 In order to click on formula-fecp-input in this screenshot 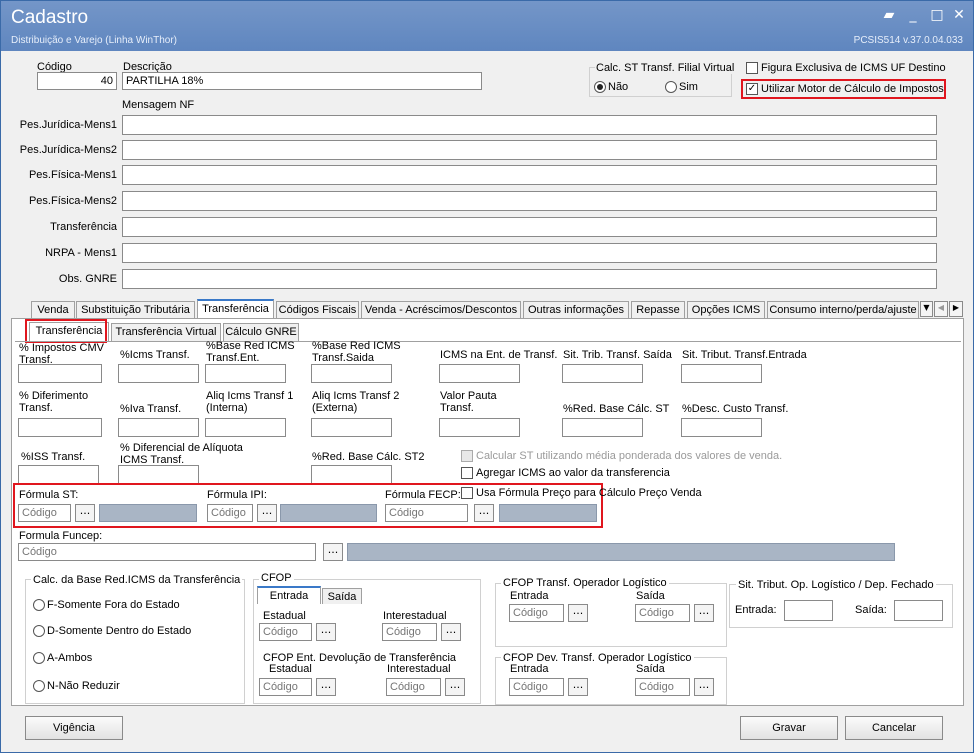, I will do `click(426, 513)`.